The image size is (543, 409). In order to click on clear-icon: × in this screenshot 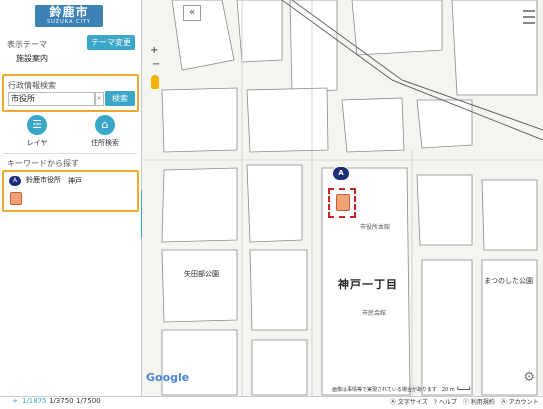, I will do `click(99, 99)`.